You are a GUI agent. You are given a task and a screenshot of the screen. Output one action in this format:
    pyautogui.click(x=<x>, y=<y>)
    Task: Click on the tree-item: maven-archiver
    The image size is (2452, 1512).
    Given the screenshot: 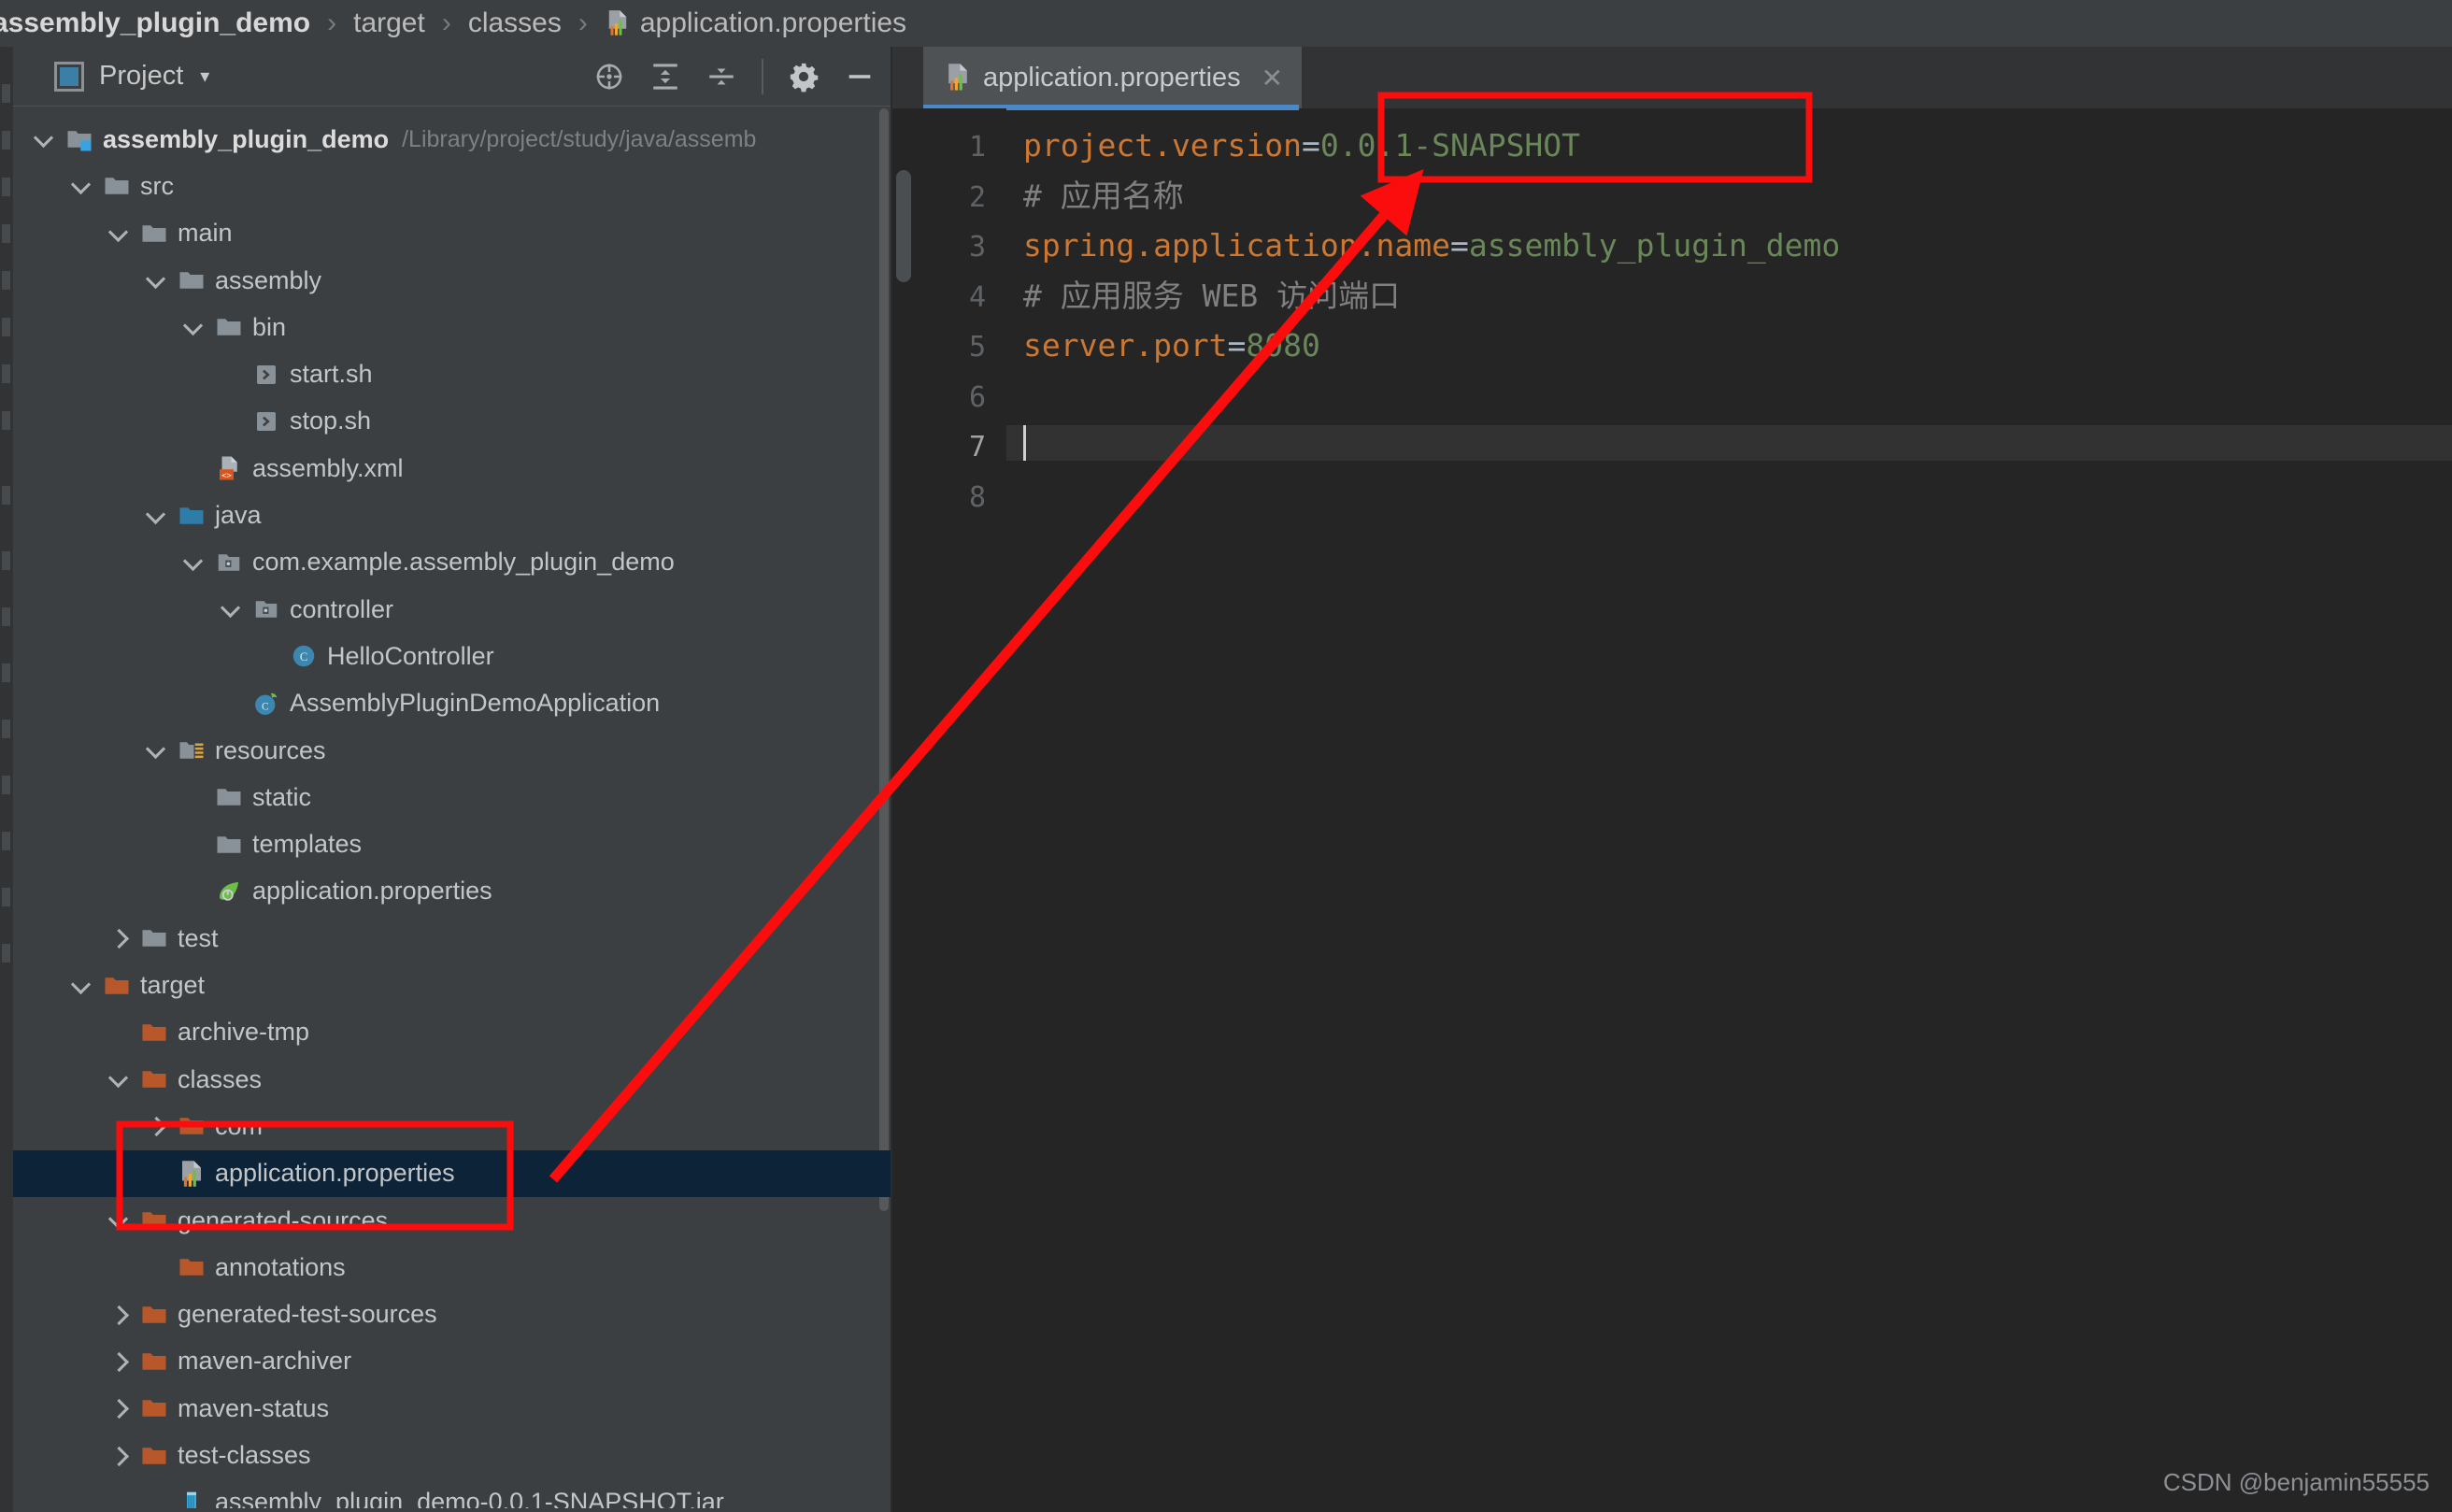 What is the action you would take?
    pyautogui.click(x=452, y=1361)
    